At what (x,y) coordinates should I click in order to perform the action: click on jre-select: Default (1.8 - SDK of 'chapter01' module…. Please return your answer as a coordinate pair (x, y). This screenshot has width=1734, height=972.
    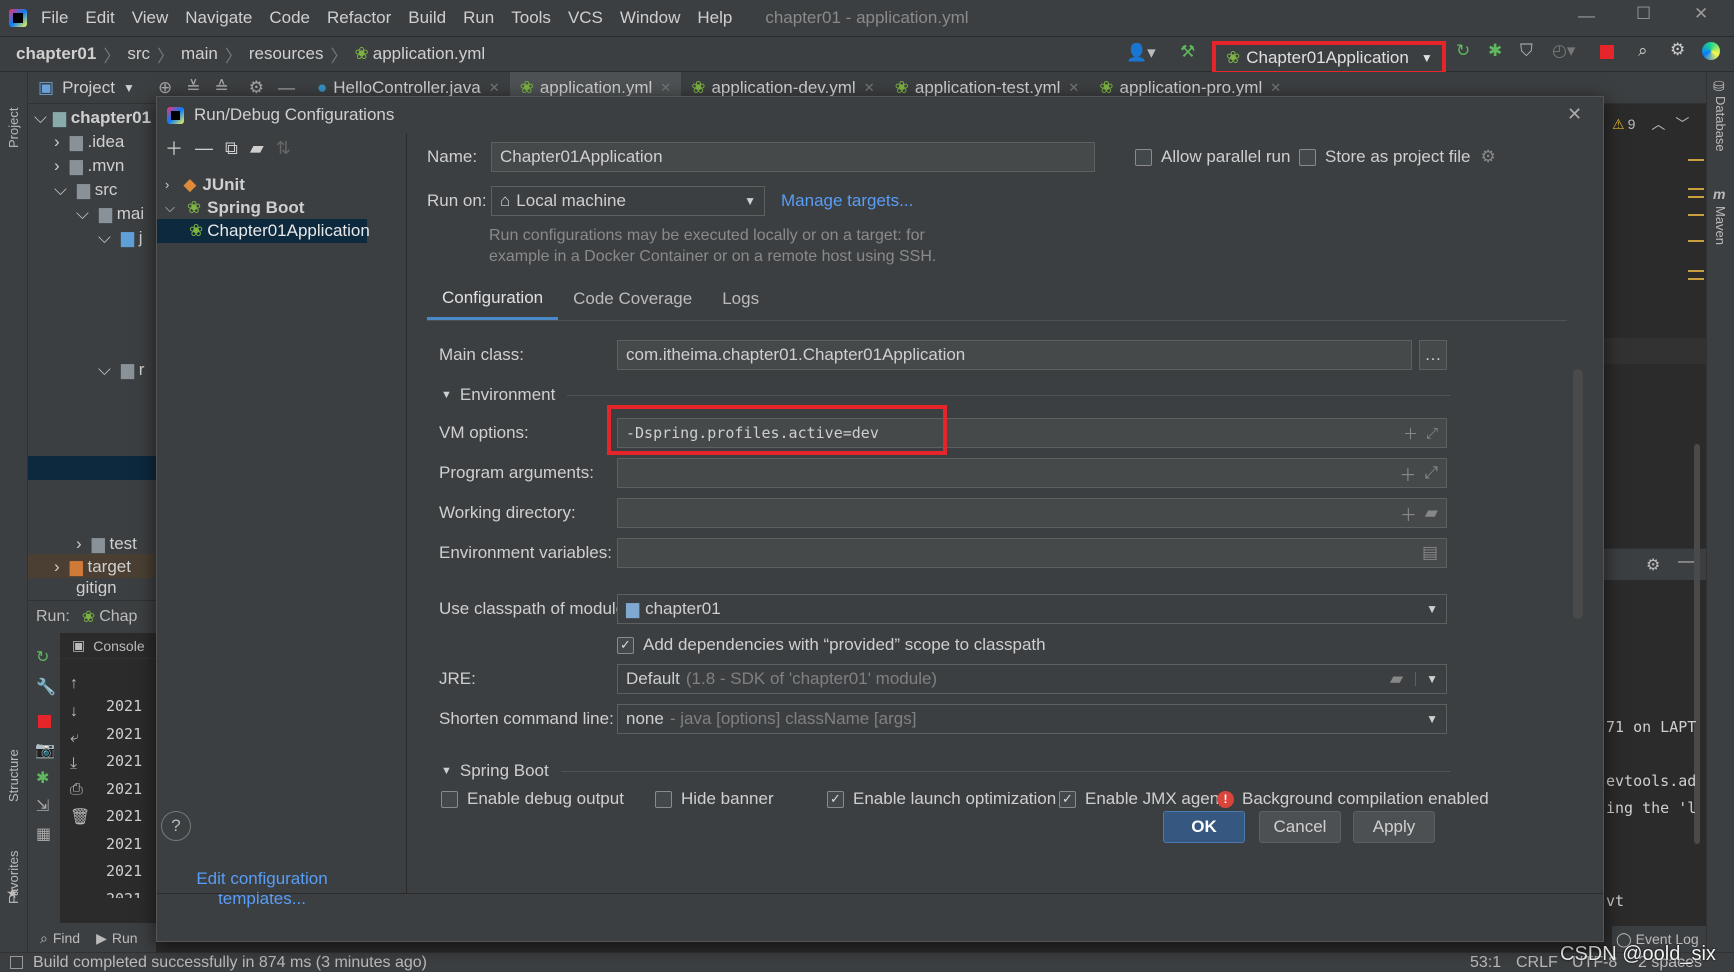
    Looking at the image, I should click on (1032, 679).